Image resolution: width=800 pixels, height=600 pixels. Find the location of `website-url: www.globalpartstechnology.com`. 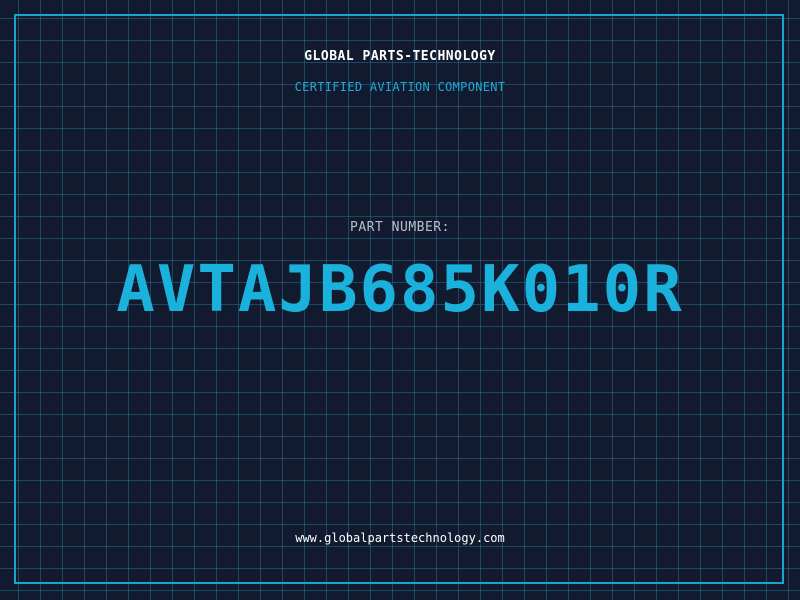

website-url: www.globalpartstechnology.com is located at coordinates (400, 538).